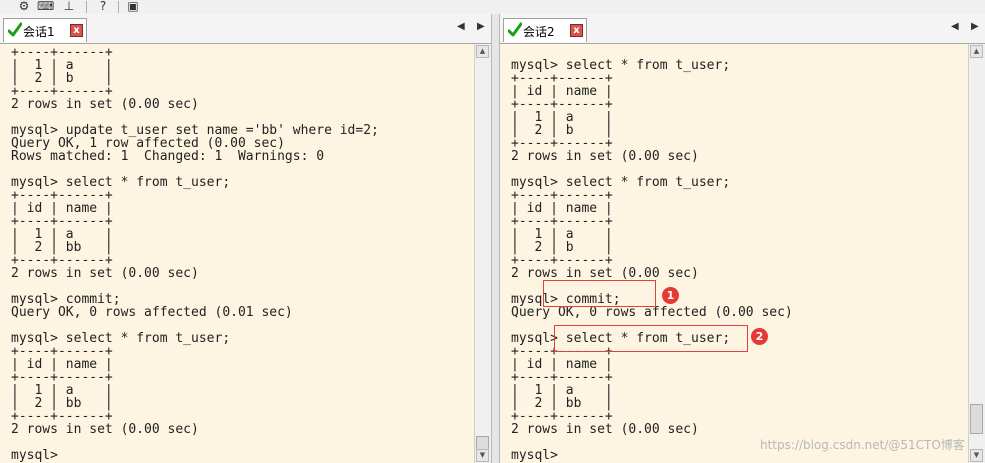  What do you see at coordinates (976, 253) in the screenshot?
I see `session2-scrollbar: ▲ ▼` at bounding box center [976, 253].